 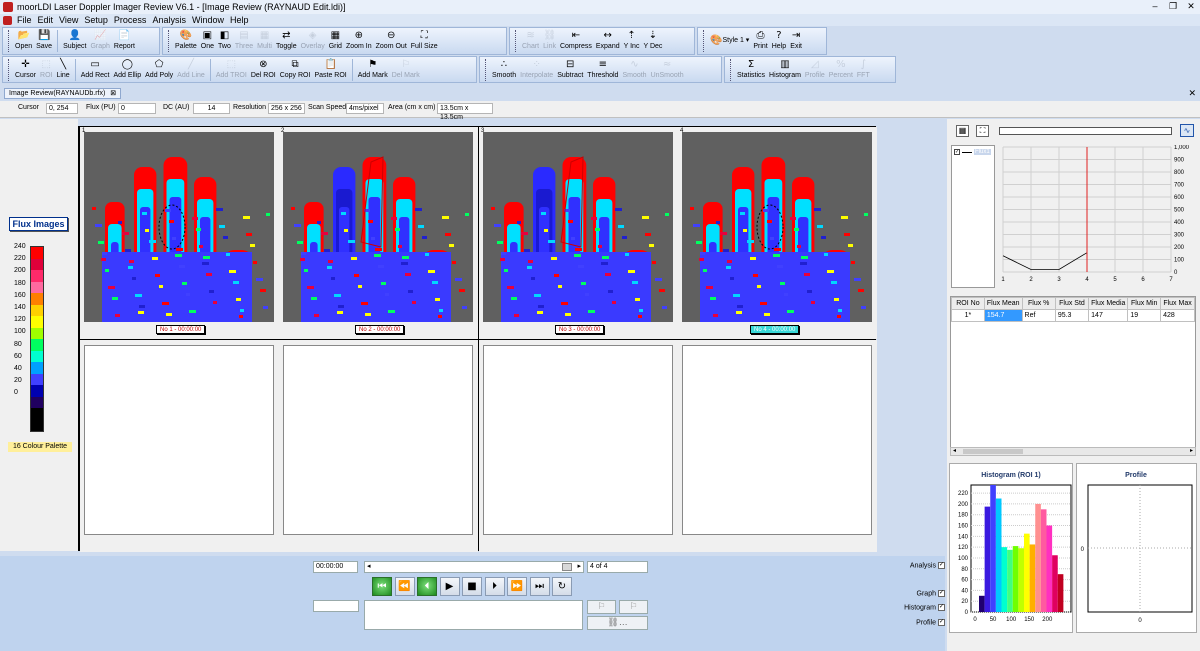 What do you see at coordinates (224, 41) in the screenshot?
I see `two-button: ◧ Two` at bounding box center [224, 41].